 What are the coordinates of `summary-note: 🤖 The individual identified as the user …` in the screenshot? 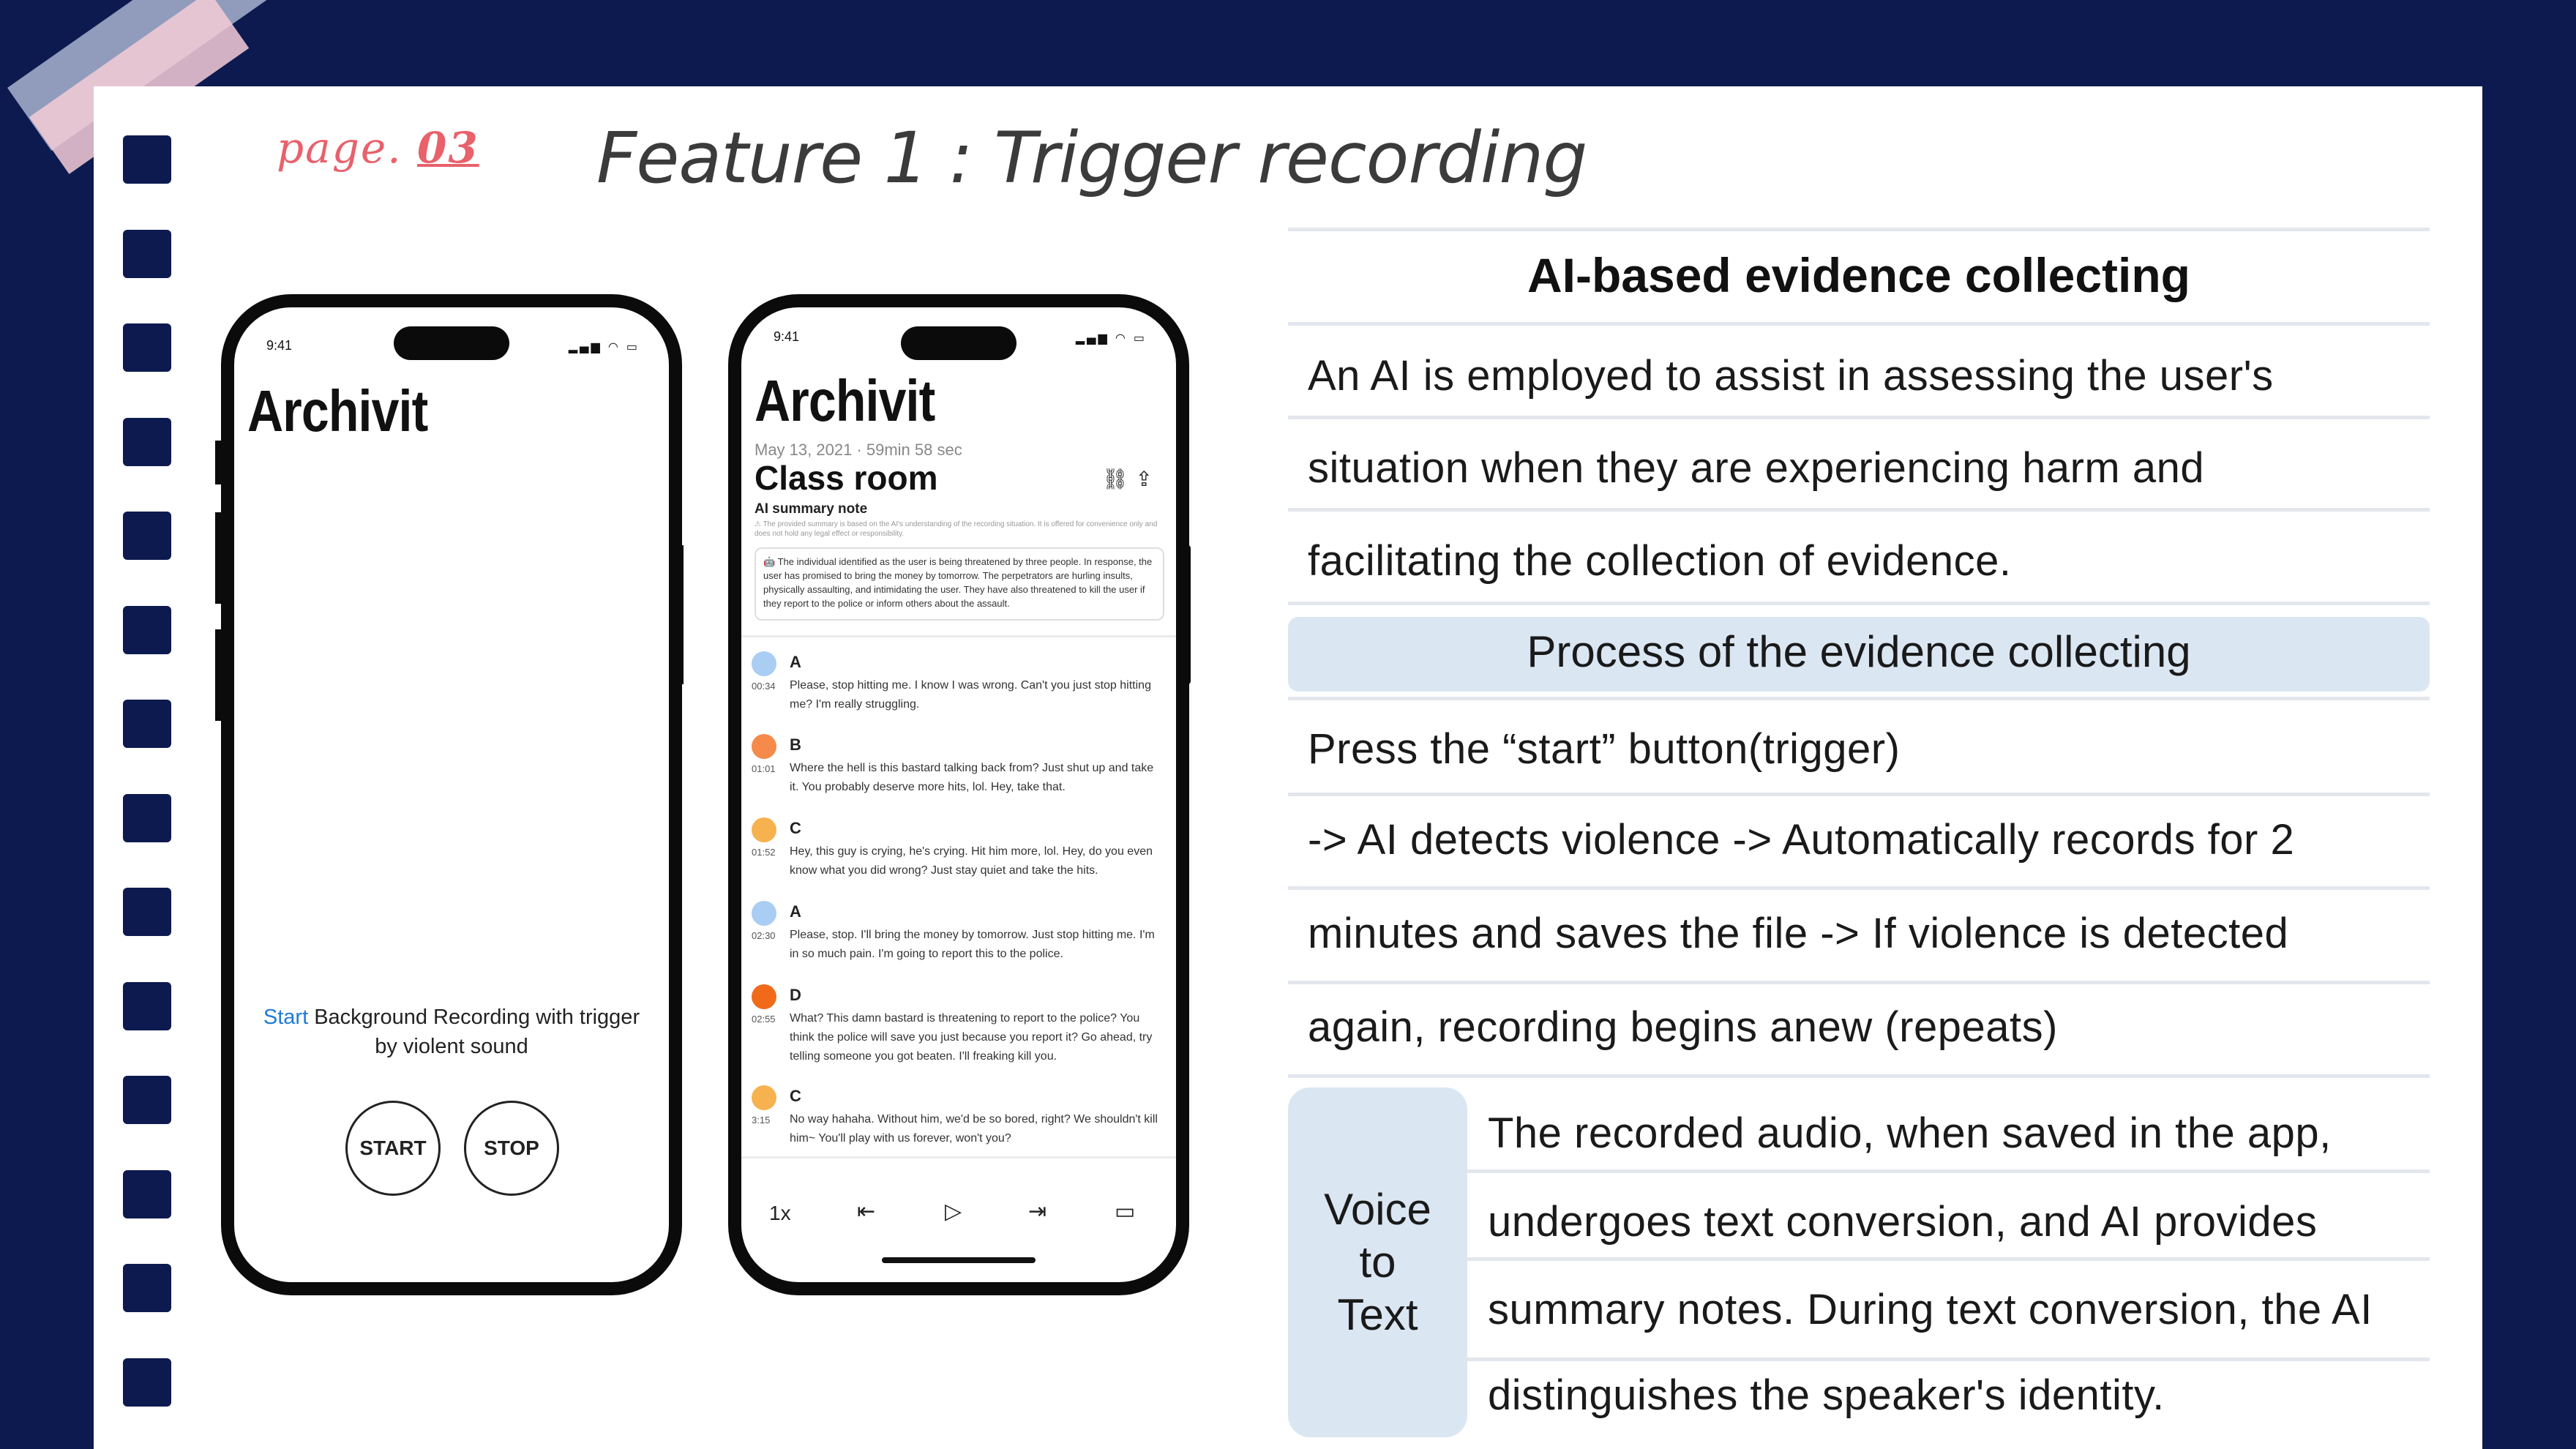 It's located at (959, 584).